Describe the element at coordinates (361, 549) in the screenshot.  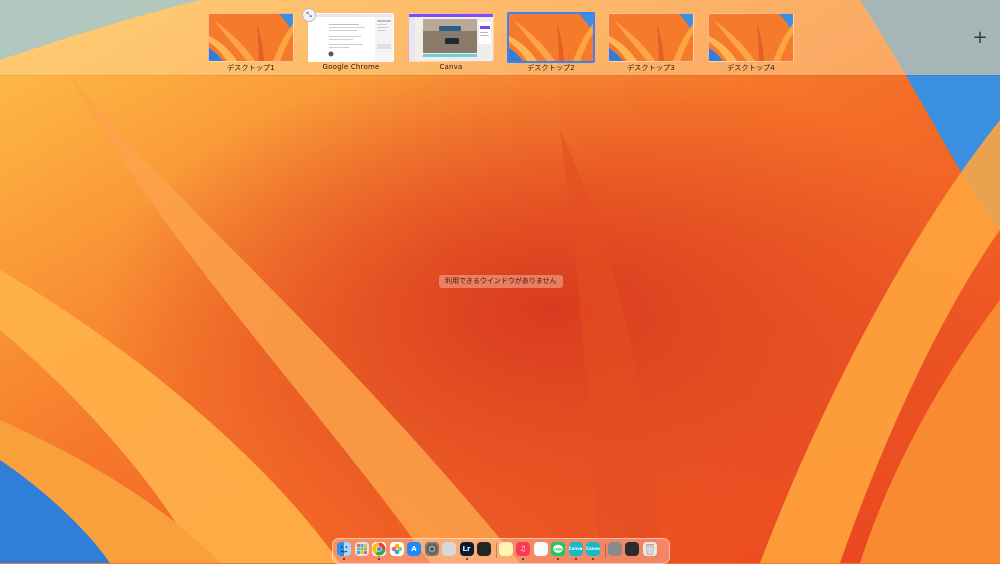
I see `launchpad-icon` at that location.